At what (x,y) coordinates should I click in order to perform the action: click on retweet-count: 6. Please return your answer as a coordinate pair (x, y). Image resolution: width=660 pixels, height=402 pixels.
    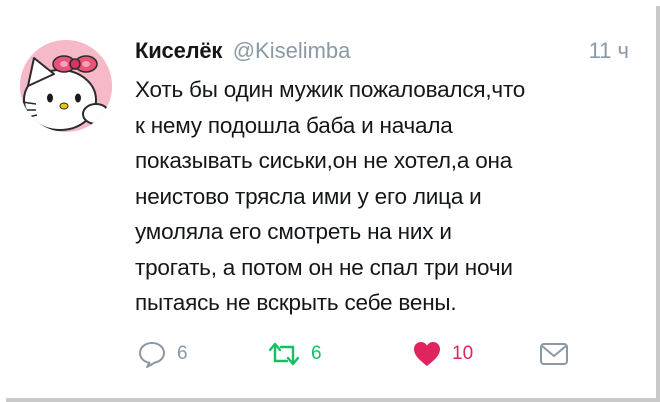
    Looking at the image, I should click on (316, 353).